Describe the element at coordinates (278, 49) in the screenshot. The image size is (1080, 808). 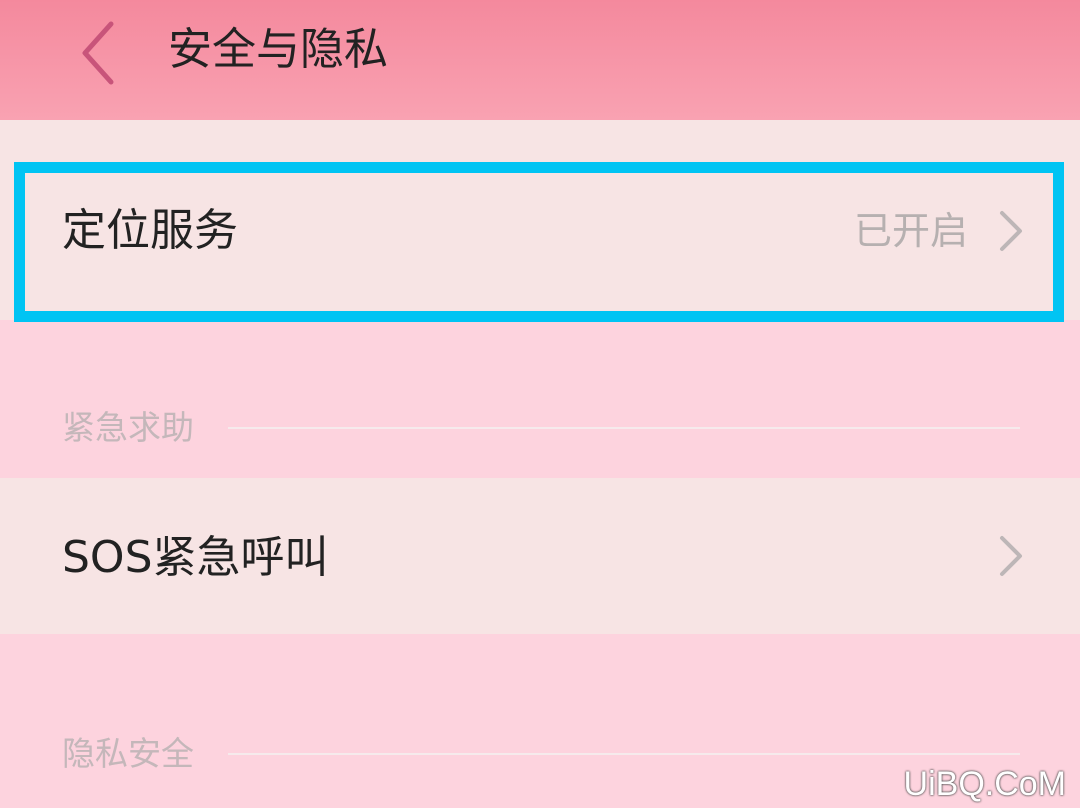
I see `page-title: 安全与隐私` at that location.